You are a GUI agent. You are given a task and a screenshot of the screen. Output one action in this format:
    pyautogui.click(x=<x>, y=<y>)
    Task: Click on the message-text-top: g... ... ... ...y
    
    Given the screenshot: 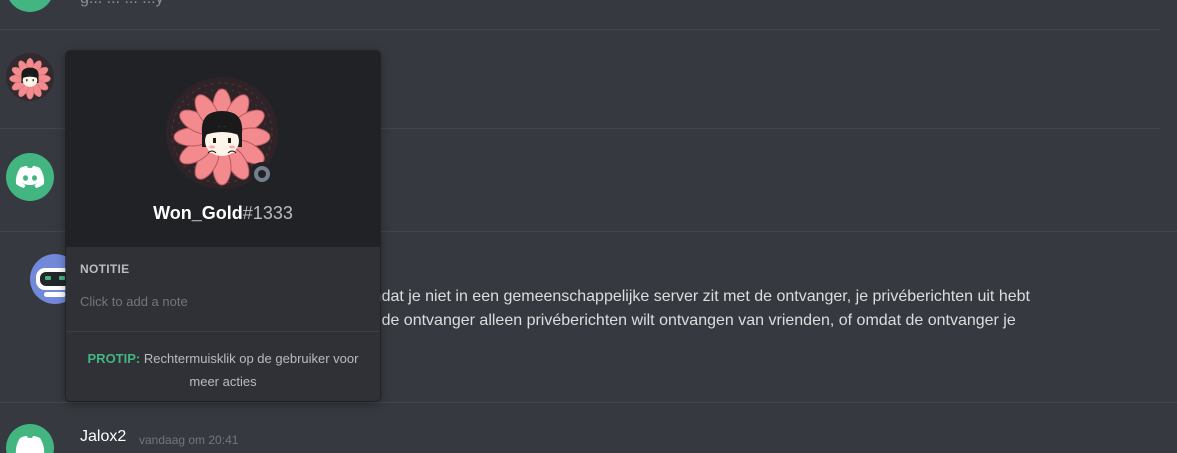 What is the action you would take?
    pyautogui.click(x=122, y=5)
    